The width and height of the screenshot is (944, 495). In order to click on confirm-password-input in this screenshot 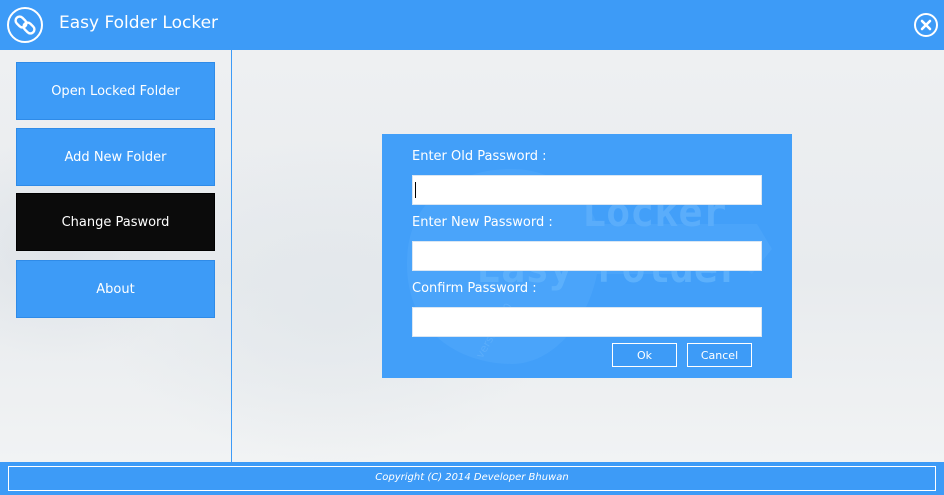, I will do `click(587, 322)`.